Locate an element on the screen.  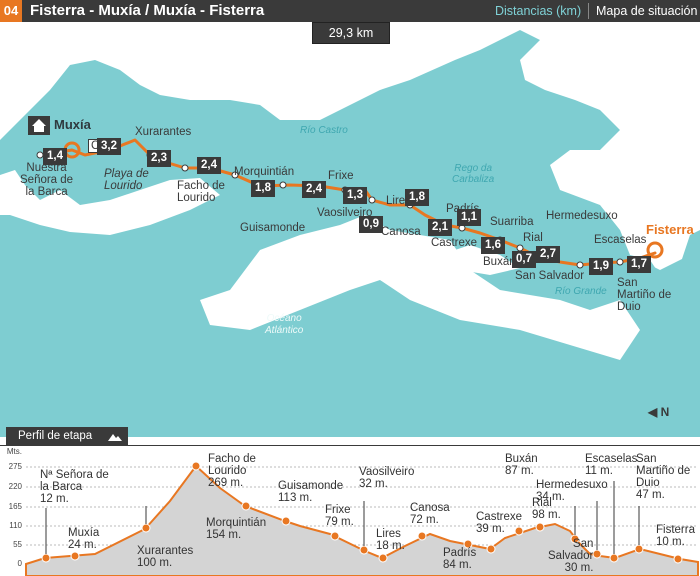
axis-tick: 220 is located at coordinates (15, 486).